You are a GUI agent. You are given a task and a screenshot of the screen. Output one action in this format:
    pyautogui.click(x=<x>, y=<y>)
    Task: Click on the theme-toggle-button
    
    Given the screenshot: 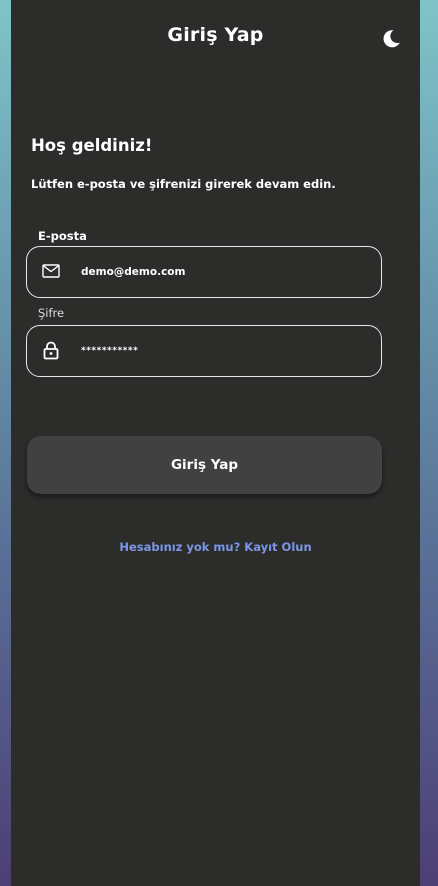 What is the action you would take?
    pyautogui.click(x=391, y=39)
    